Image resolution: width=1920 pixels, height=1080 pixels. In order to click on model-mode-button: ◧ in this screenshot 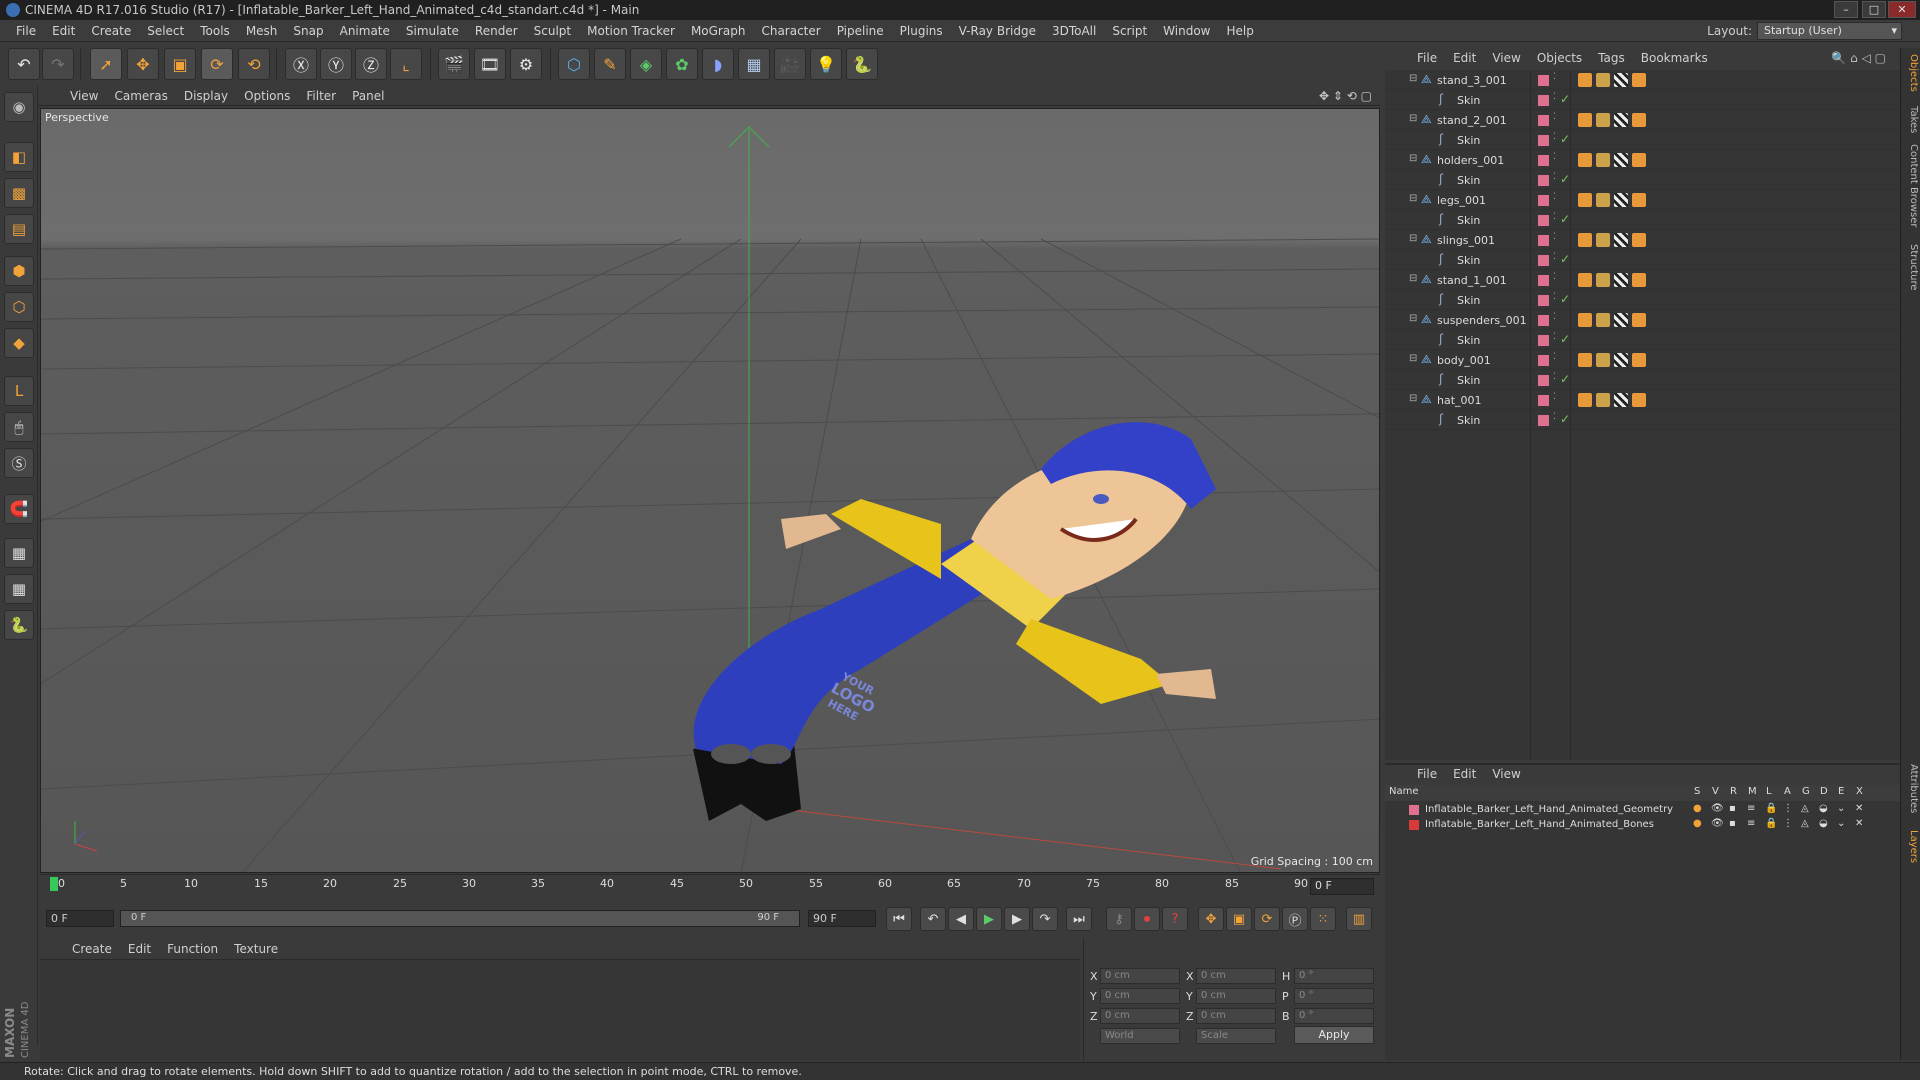, I will do `click(19, 157)`.